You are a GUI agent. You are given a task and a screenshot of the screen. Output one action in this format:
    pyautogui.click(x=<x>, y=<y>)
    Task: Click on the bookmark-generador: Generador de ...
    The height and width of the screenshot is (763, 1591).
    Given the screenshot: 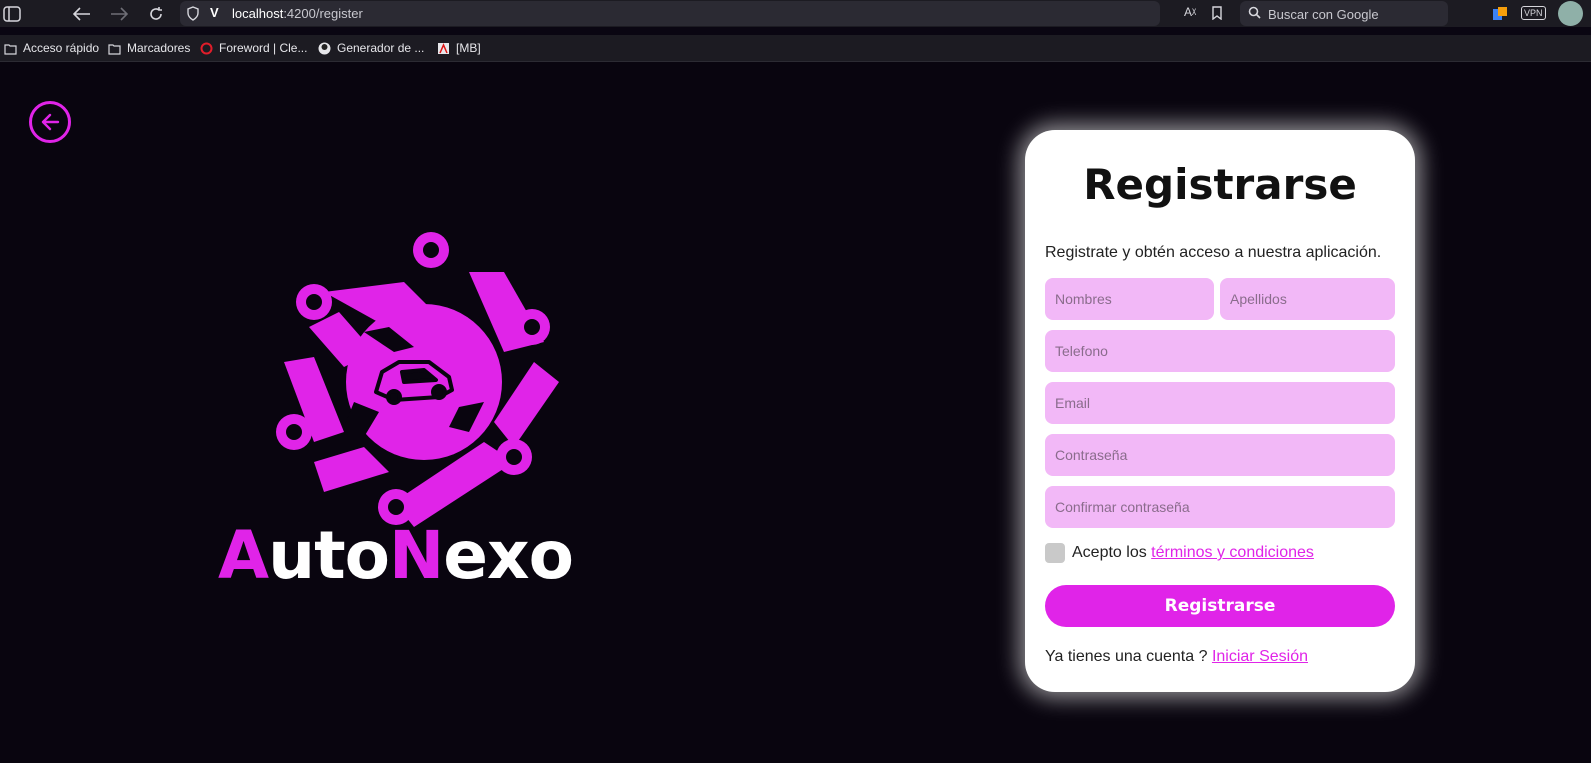 What is the action you would take?
    pyautogui.click(x=371, y=48)
    